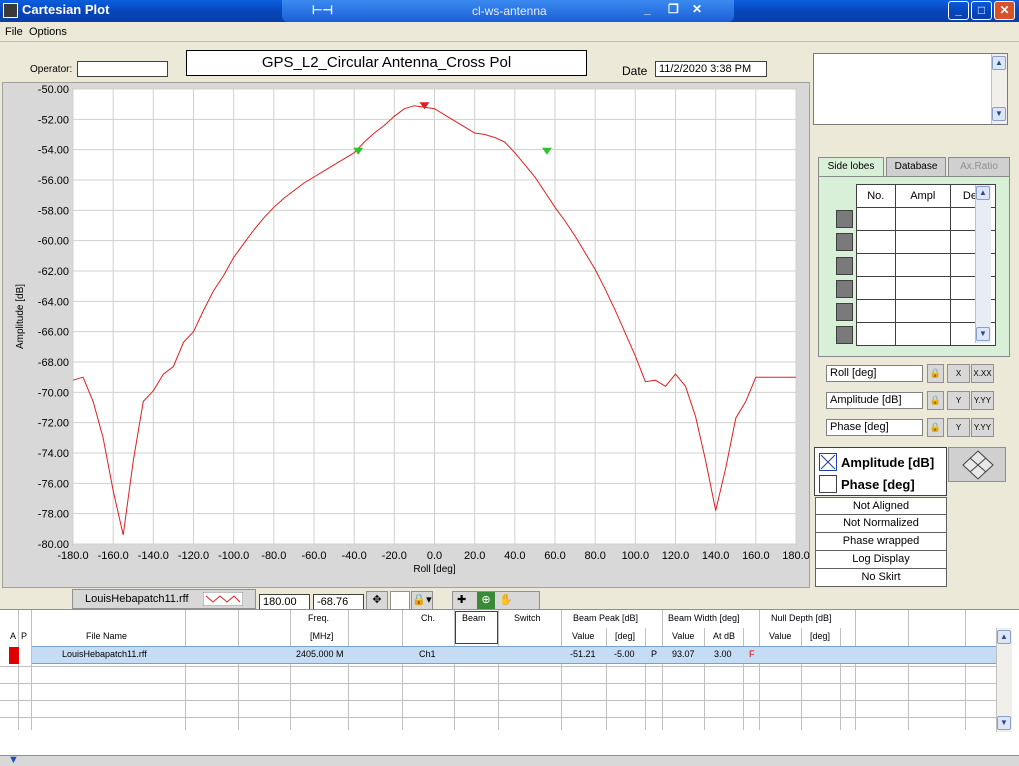 This screenshot has width=1019, height=766. What do you see at coordinates (888, 462) in the screenshot?
I see `legend-amplitude: Amplitude [dB]` at bounding box center [888, 462].